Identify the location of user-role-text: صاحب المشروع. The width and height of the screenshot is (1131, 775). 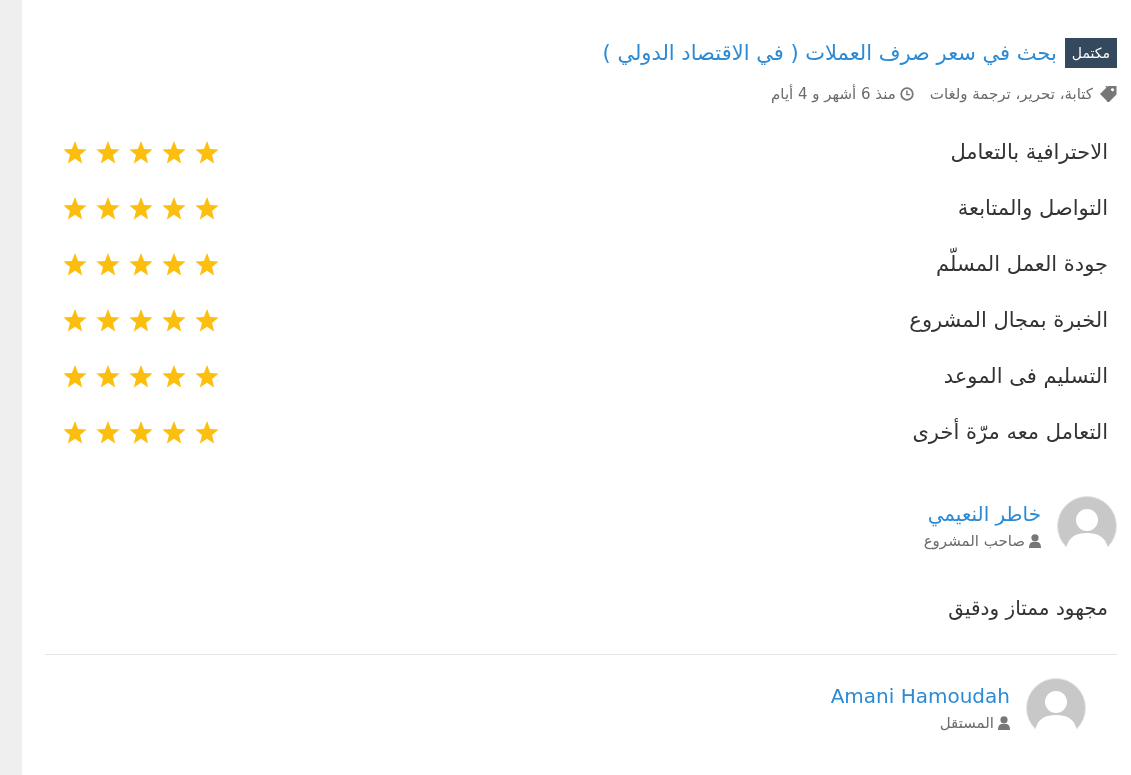
(974, 541).